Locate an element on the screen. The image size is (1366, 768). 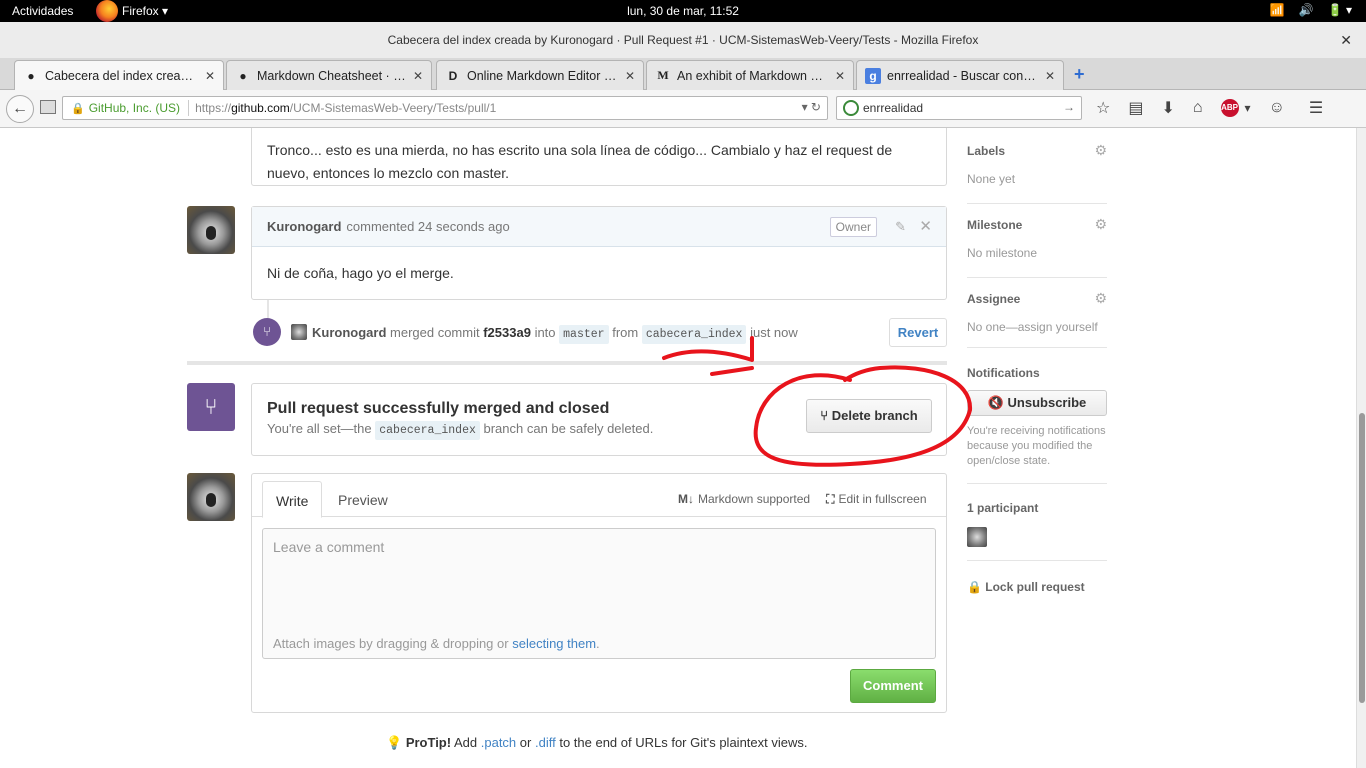
url-host: github.com is located at coordinates (260, 108).